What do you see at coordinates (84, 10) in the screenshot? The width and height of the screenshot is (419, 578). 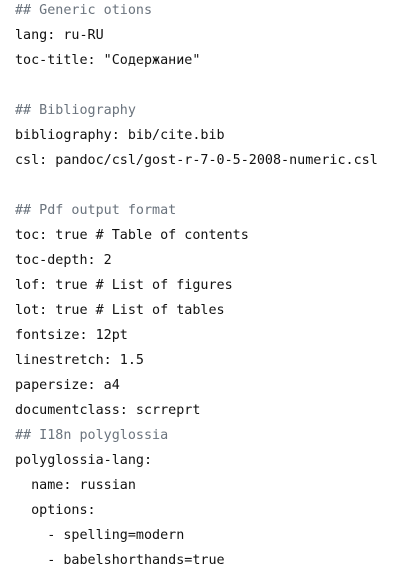 I see `code-line-comment: ## Generic otions` at bounding box center [84, 10].